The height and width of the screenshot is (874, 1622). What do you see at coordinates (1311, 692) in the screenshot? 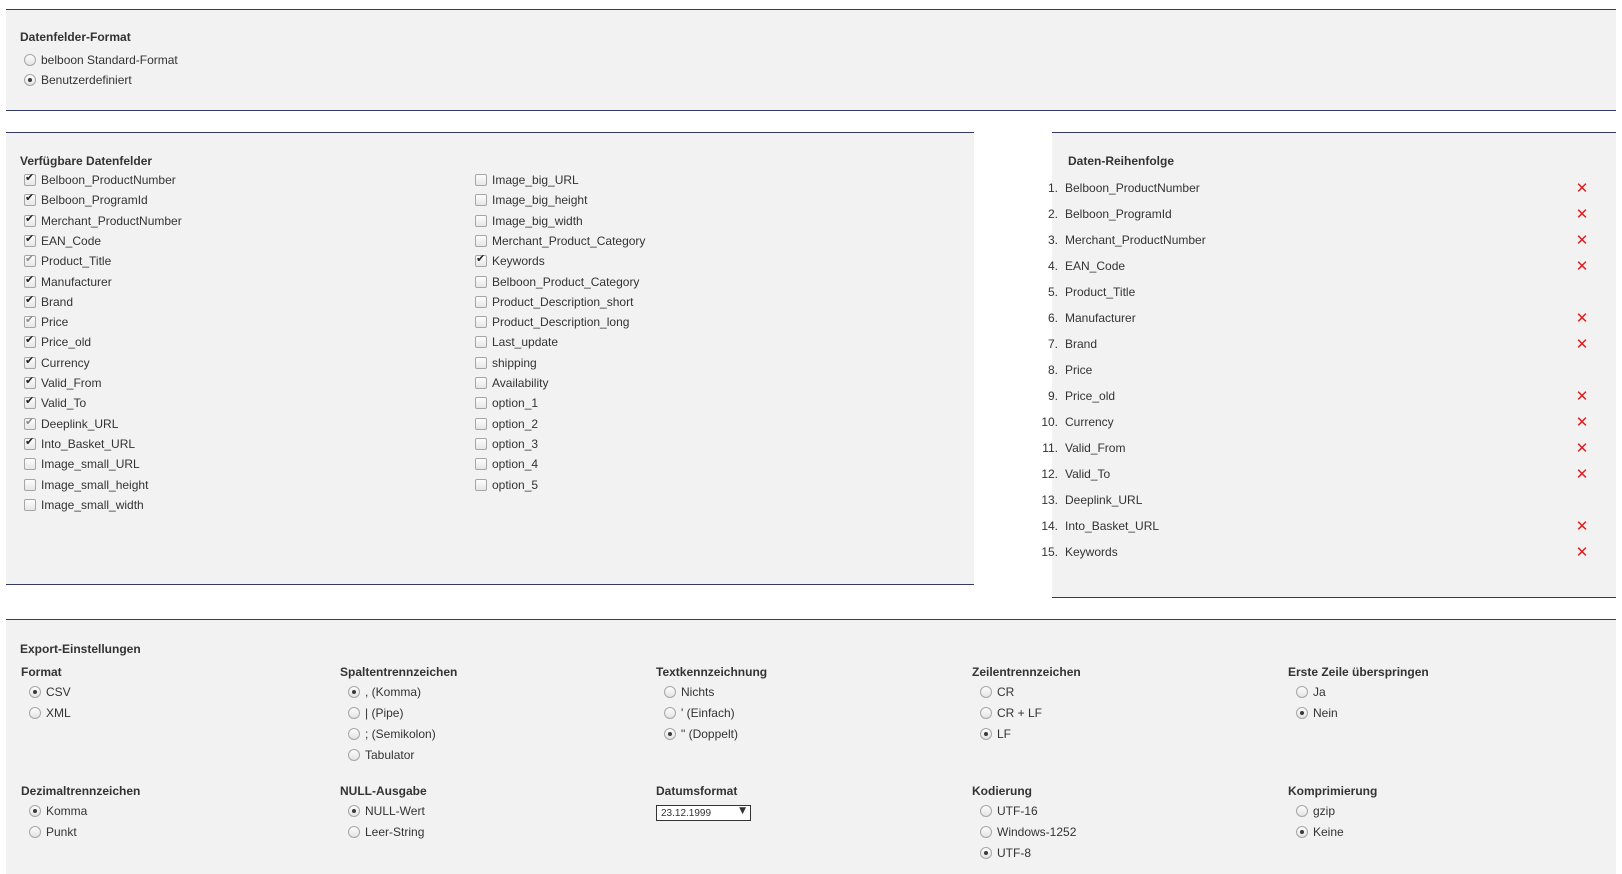
I see `export-erste-ja: Ja` at bounding box center [1311, 692].